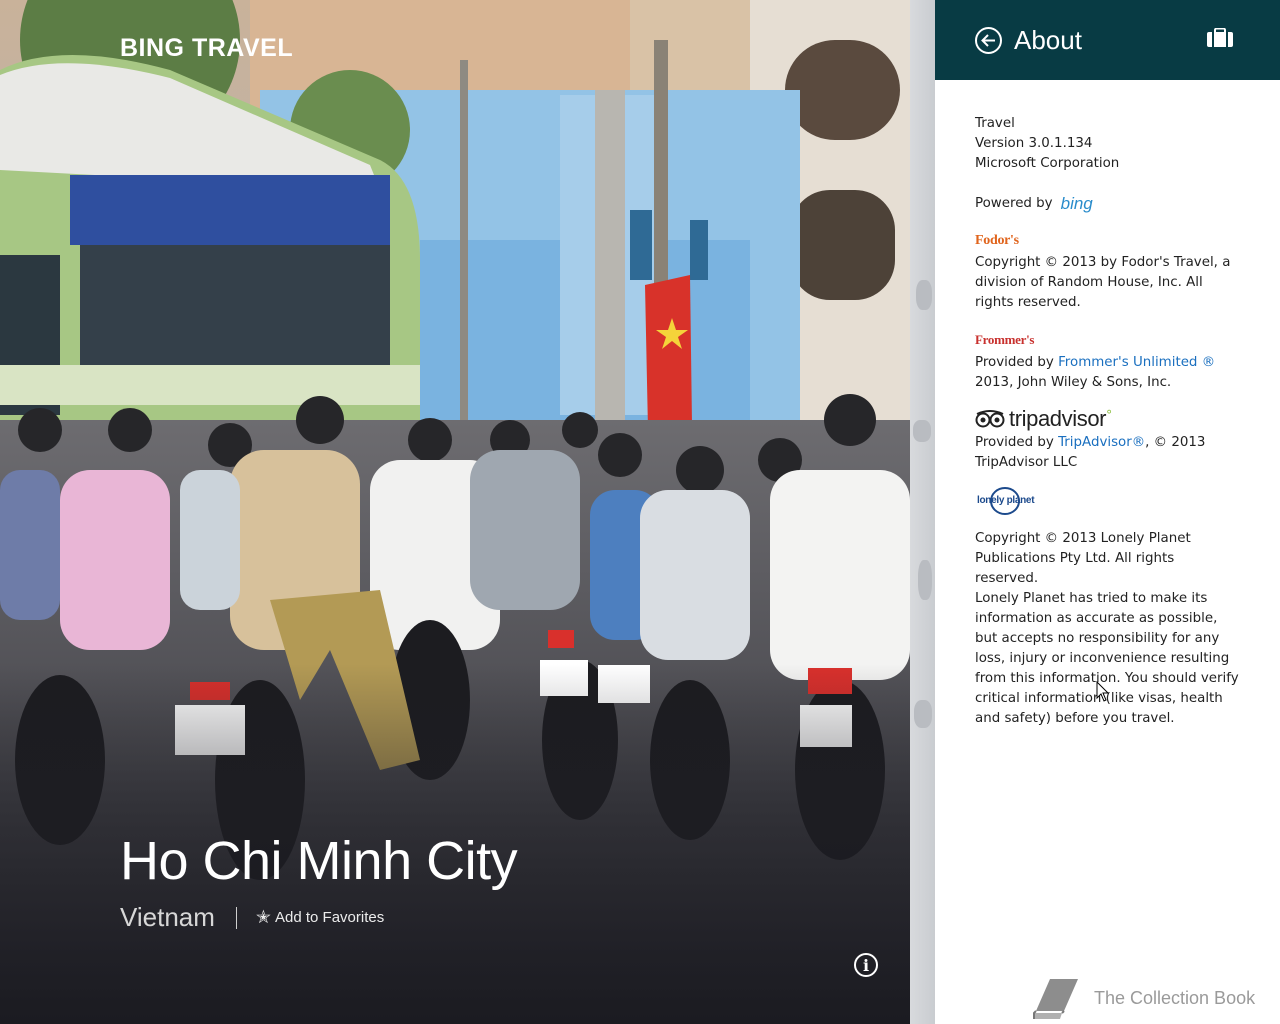 The width and height of the screenshot is (1280, 1024). Describe the element at coordinates (167, 917) in the screenshot. I see `country-name: Vietnam` at that location.